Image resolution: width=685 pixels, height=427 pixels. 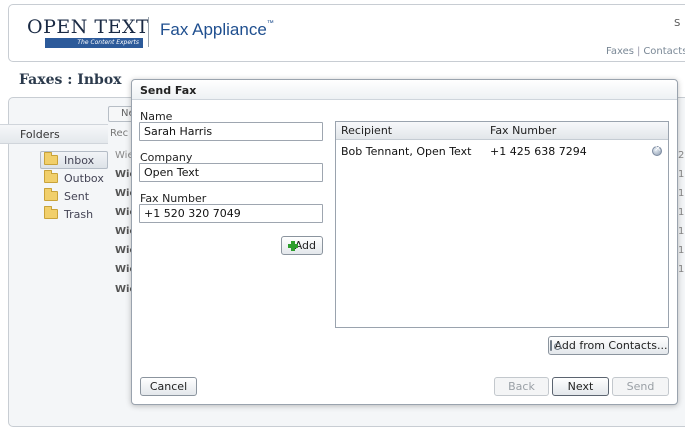 I want to click on column-header-recipient: Recipient, so click(x=367, y=130).